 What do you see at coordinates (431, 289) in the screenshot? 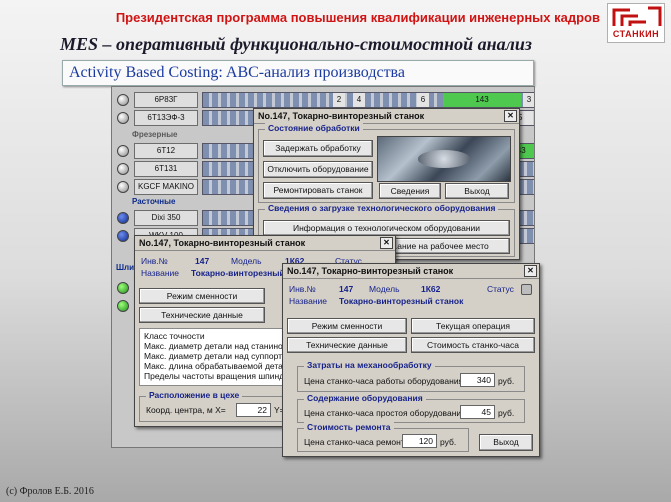
I see `model-value: 1К62` at bounding box center [431, 289].